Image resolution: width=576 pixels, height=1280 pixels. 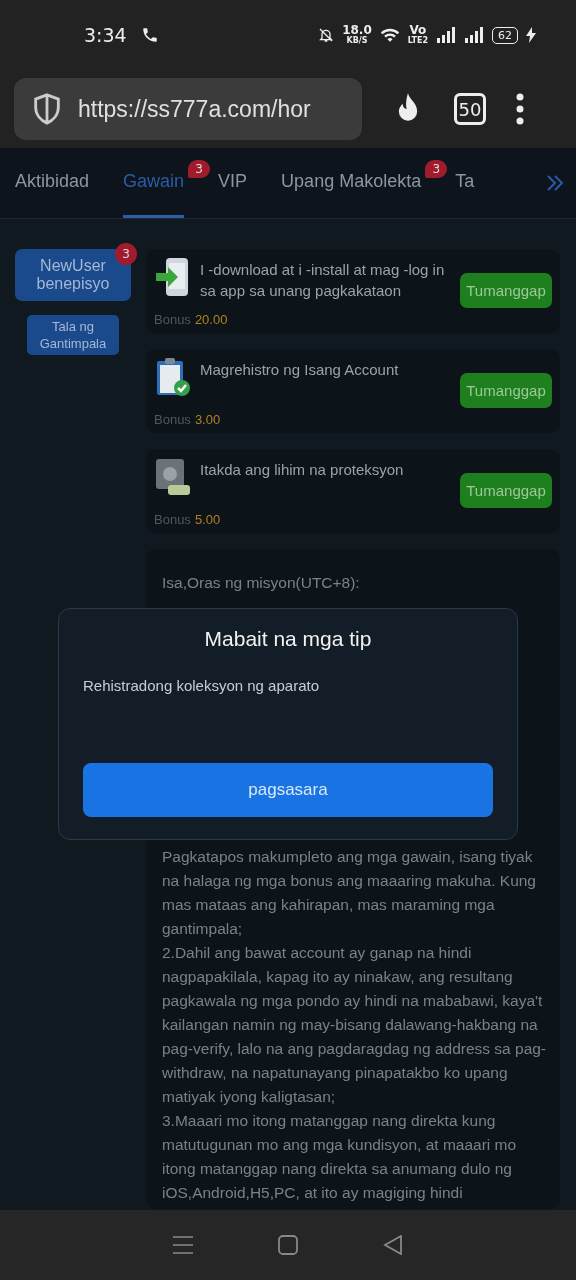 What do you see at coordinates (288, 1245) in the screenshot?
I see `home-icon` at bounding box center [288, 1245].